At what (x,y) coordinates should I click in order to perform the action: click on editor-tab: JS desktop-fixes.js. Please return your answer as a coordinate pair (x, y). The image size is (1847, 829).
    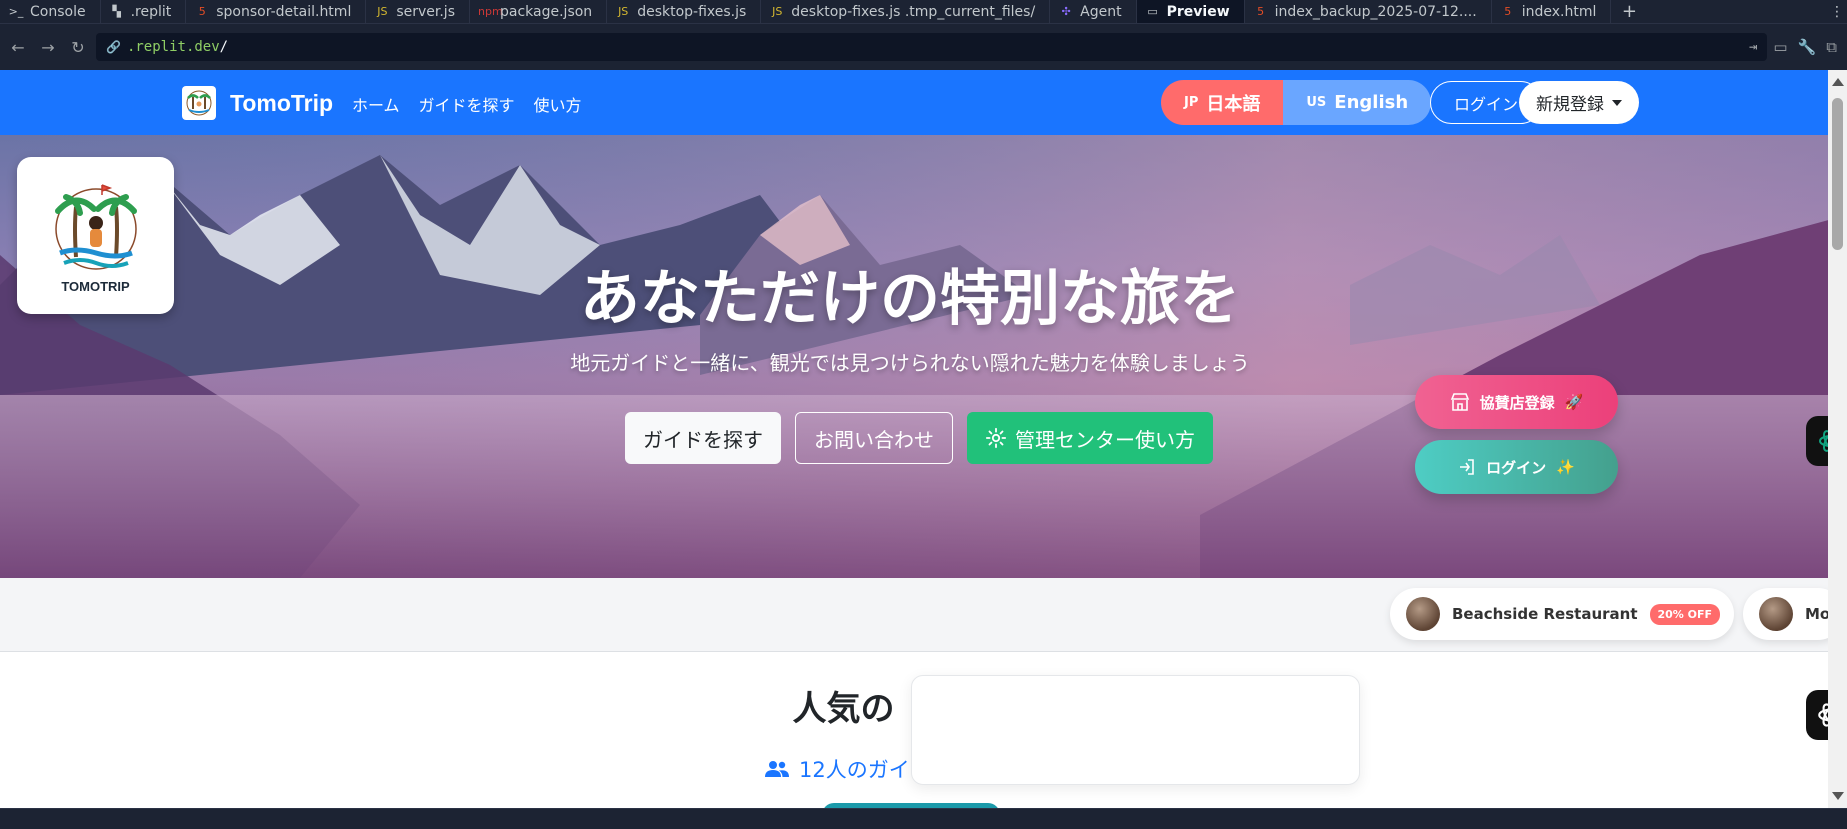
    Looking at the image, I should click on (684, 11).